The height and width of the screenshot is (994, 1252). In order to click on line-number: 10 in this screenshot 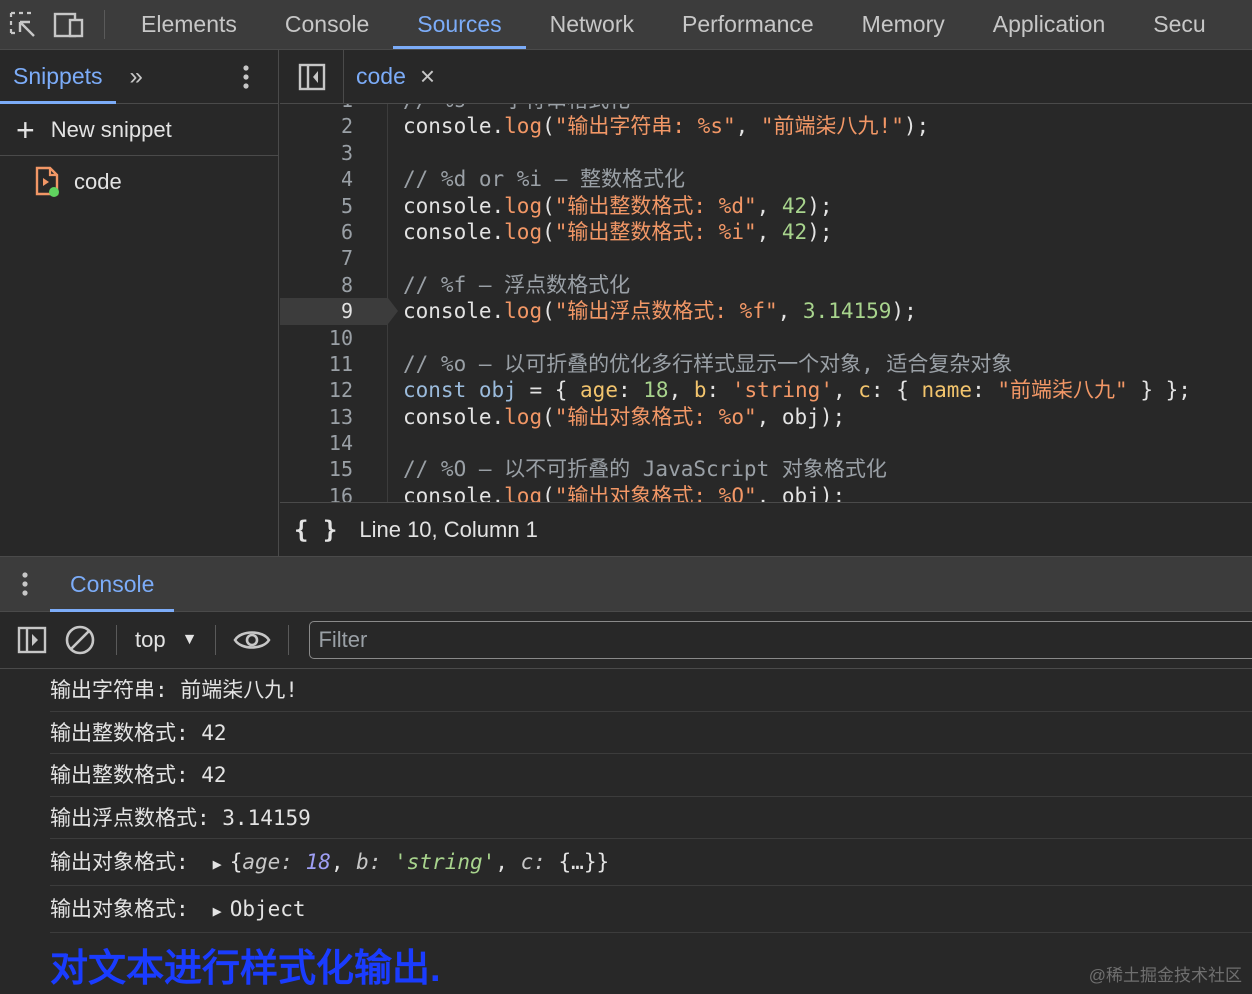, I will do `click(333, 338)`.